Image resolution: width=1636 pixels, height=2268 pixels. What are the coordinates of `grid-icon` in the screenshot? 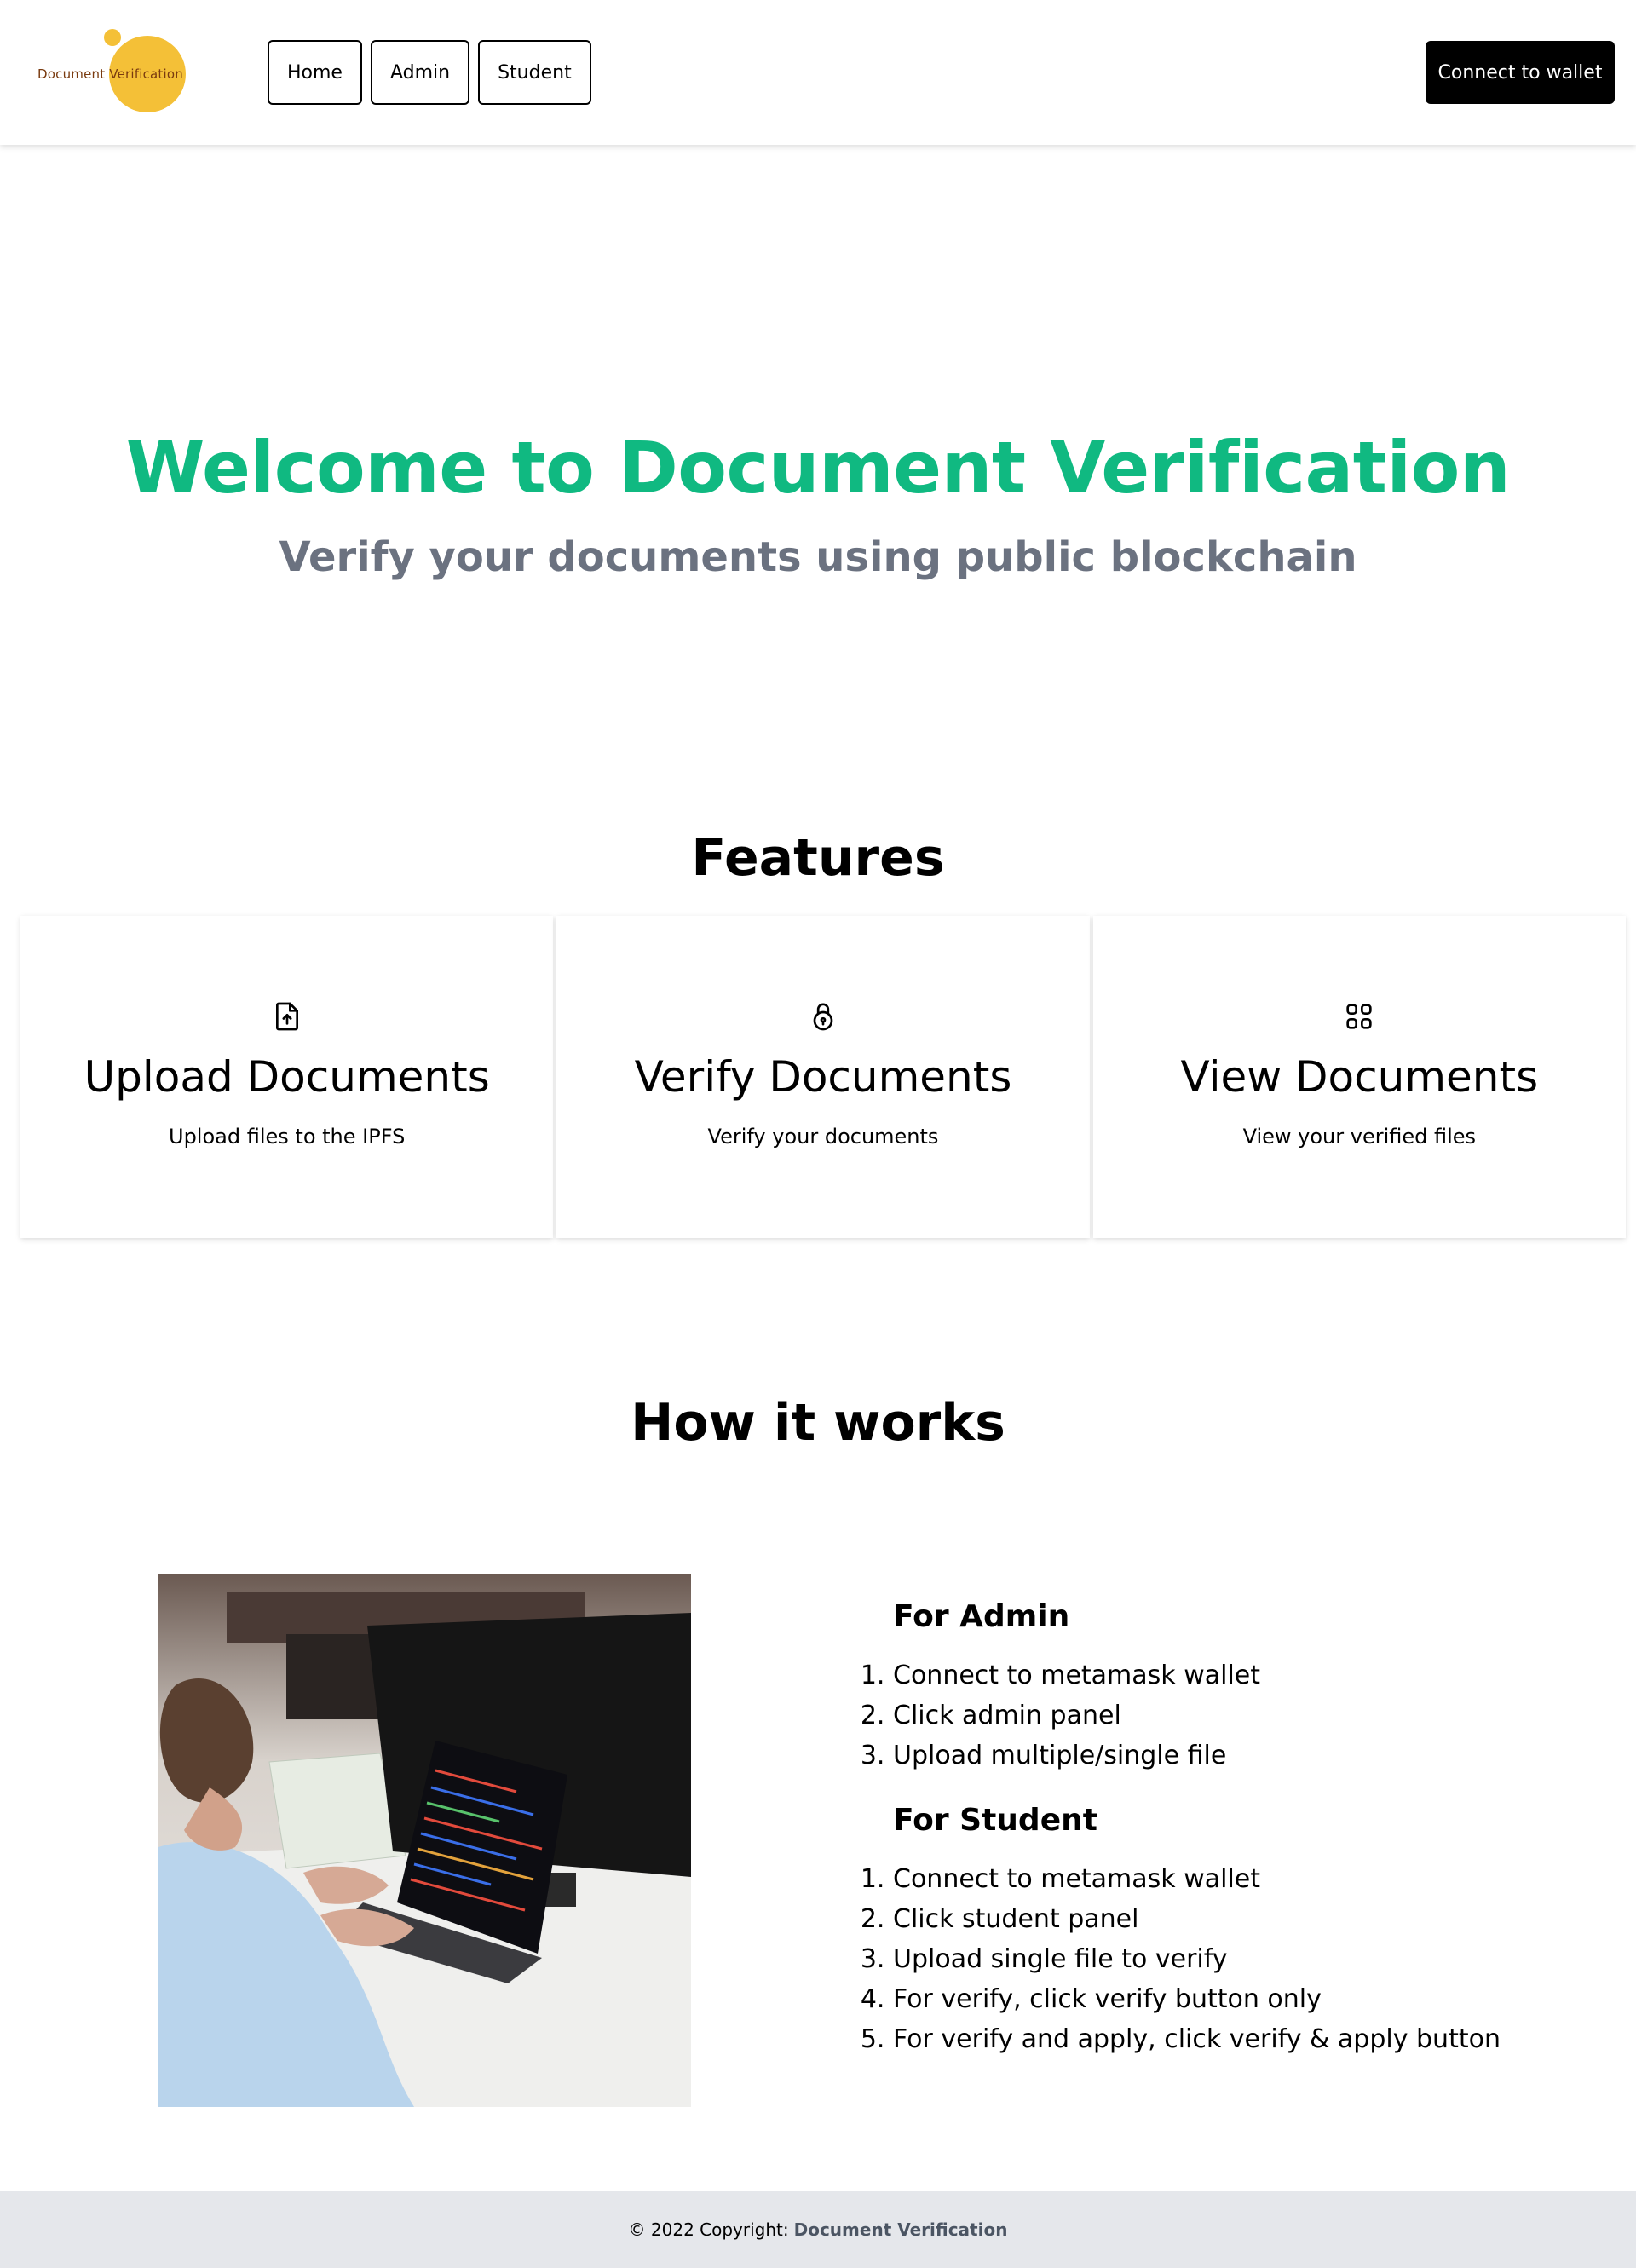 It's located at (1359, 1017).